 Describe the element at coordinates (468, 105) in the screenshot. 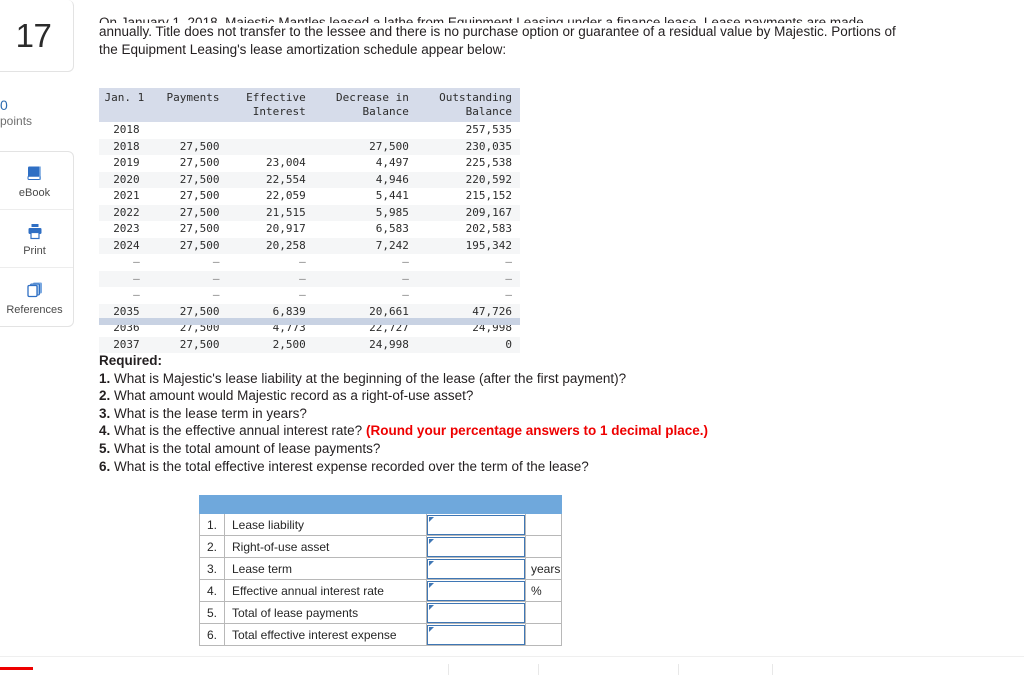

I see `schedule-col-outstanding-balance: Outstanding Balance` at that location.